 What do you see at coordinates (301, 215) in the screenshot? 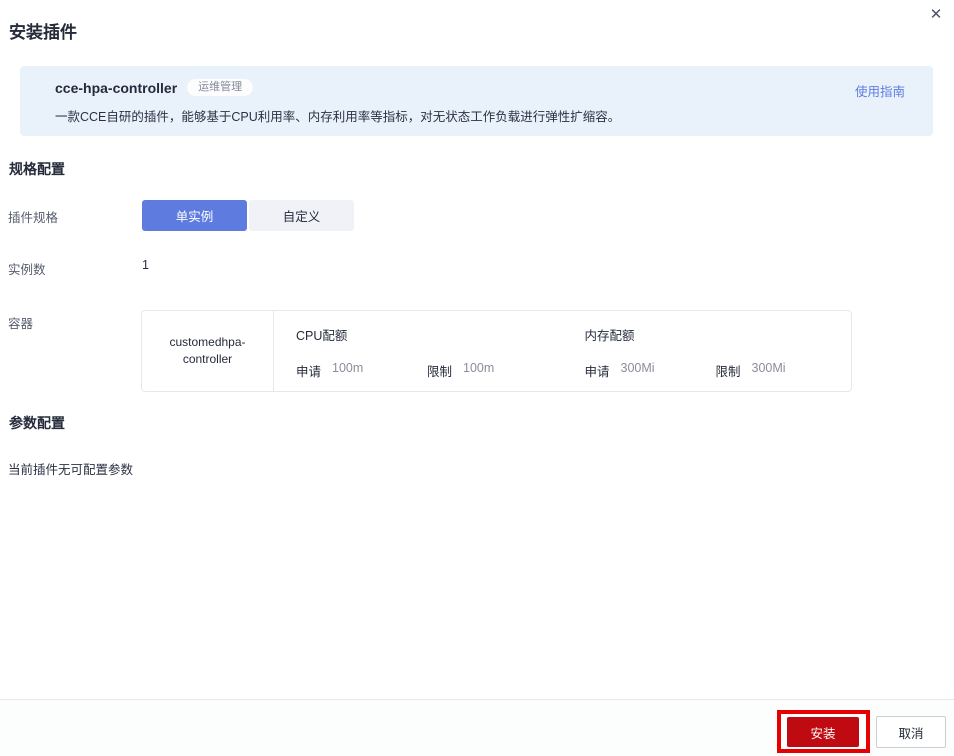
I see `spec-option-custom: 自定义` at bounding box center [301, 215].